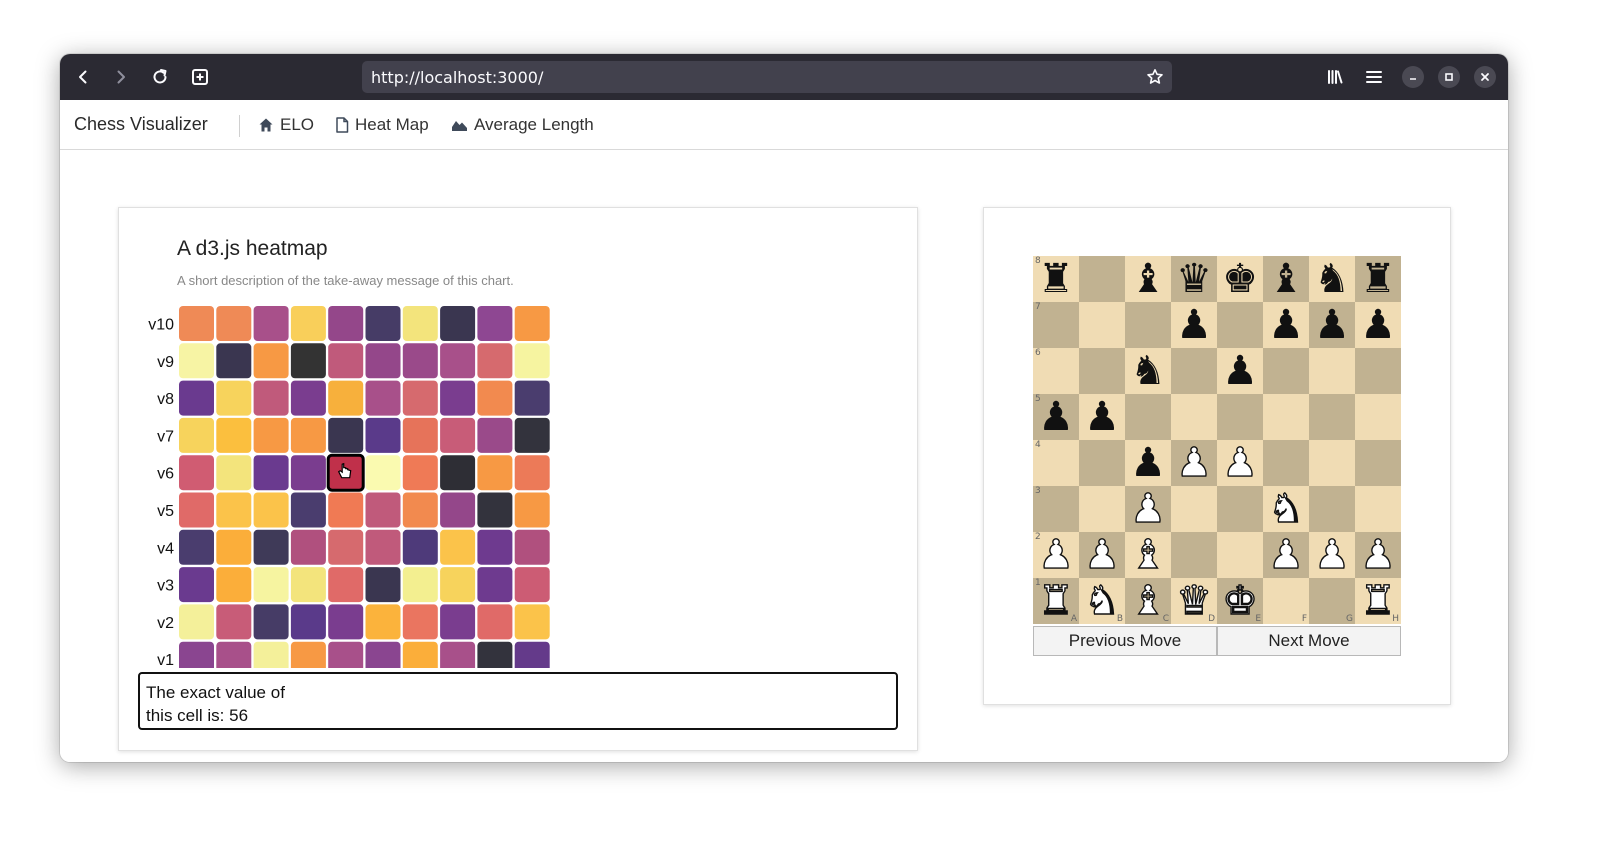 This screenshot has width=1602, height=846. What do you see at coordinates (1377, 600) in the screenshot?
I see `white-rook-icon: ♜` at bounding box center [1377, 600].